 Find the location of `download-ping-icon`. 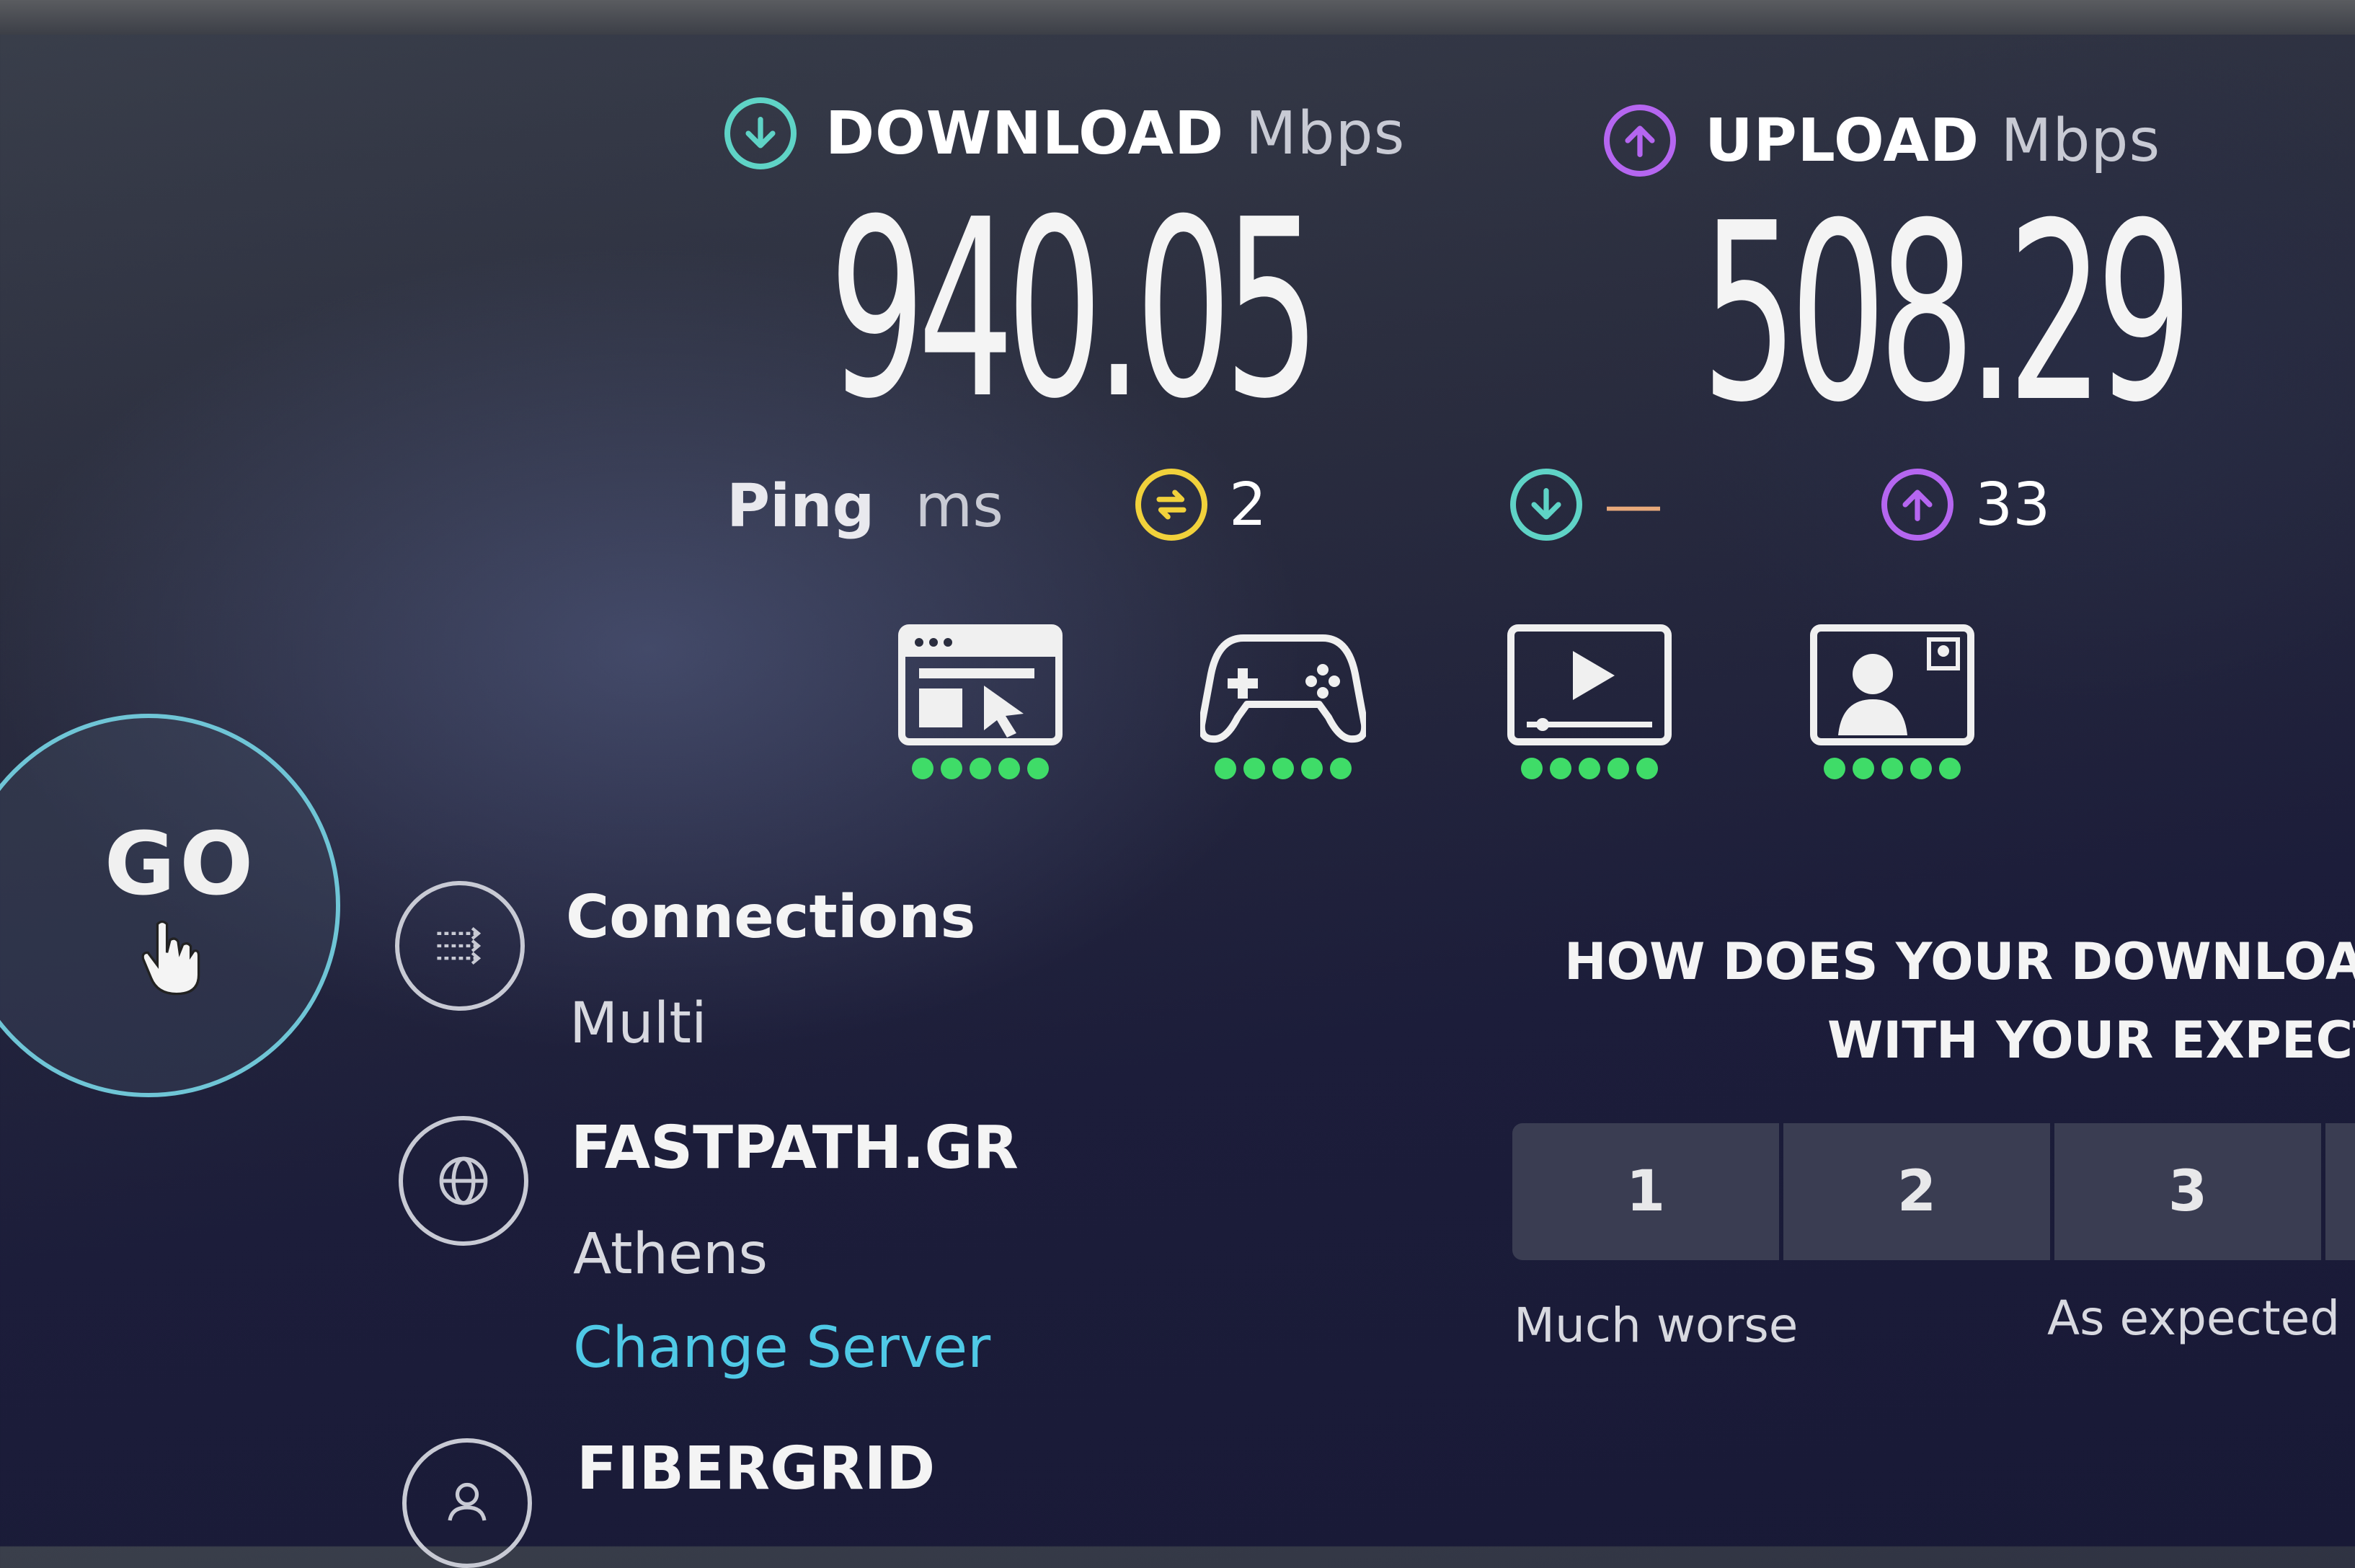

download-ping-icon is located at coordinates (1546, 505).